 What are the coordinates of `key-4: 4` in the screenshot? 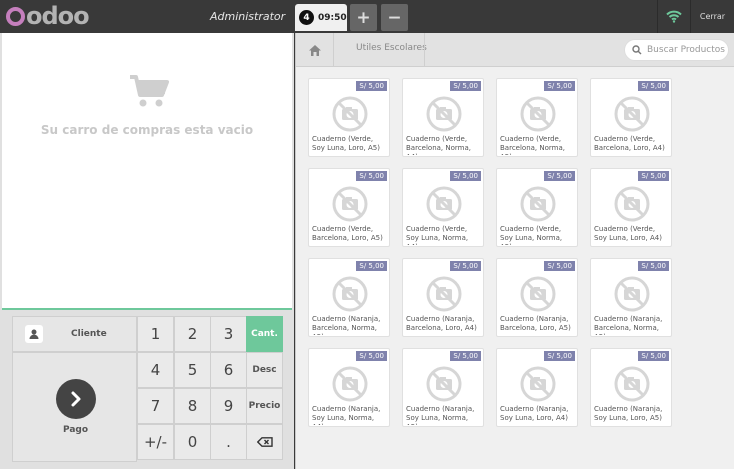 It's located at (155, 370).